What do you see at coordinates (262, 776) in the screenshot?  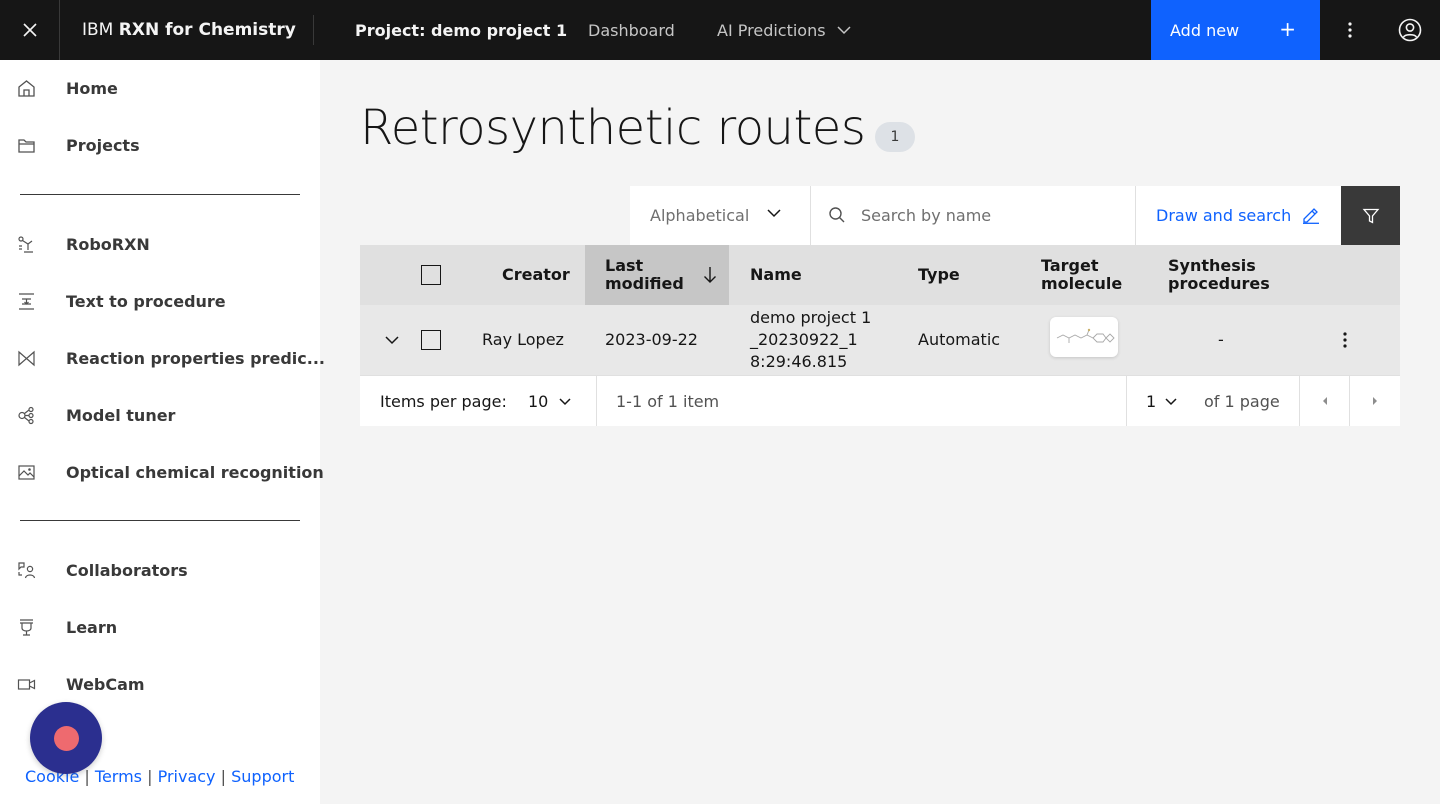 I see `support-link: Support` at bounding box center [262, 776].